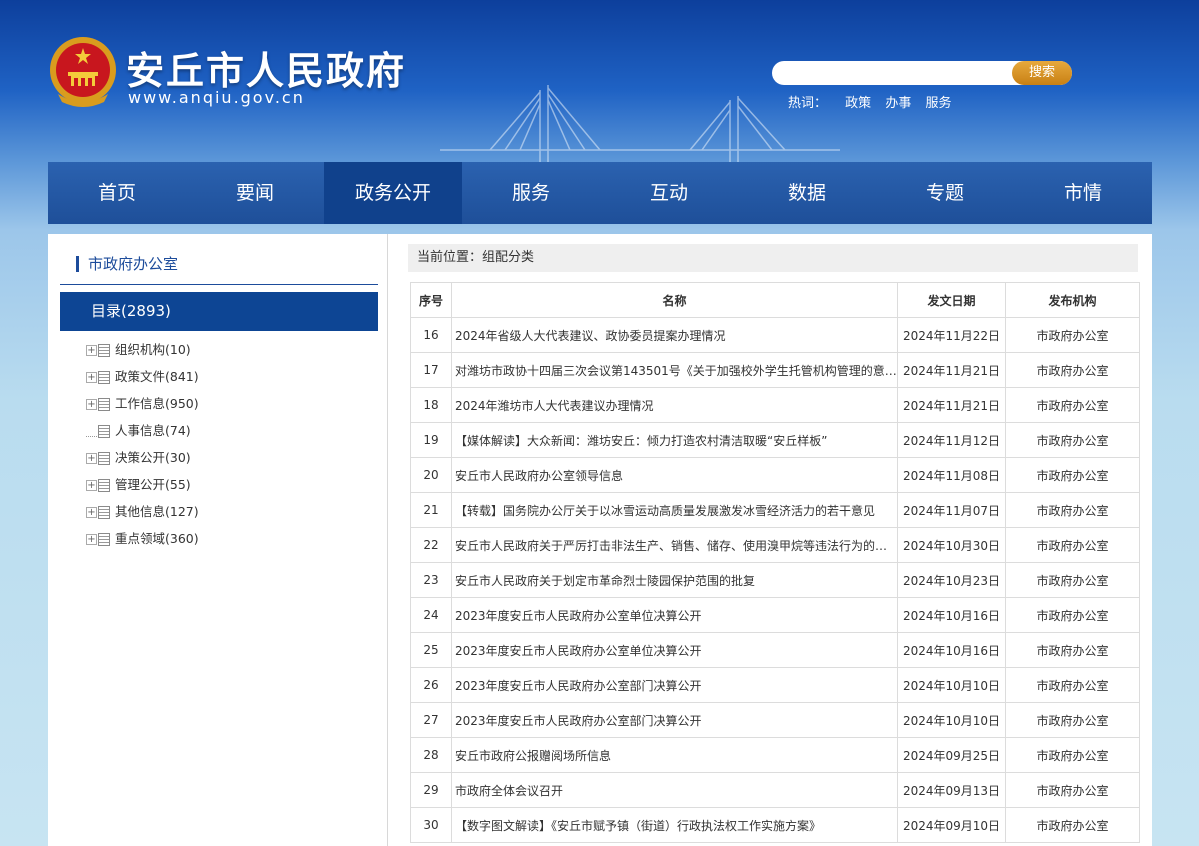 This screenshot has width=1199, height=846. What do you see at coordinates (157, 512) in the screenshot?
I see `tree-item-label: 其他信息(127)` at bounding box center [157, 512].